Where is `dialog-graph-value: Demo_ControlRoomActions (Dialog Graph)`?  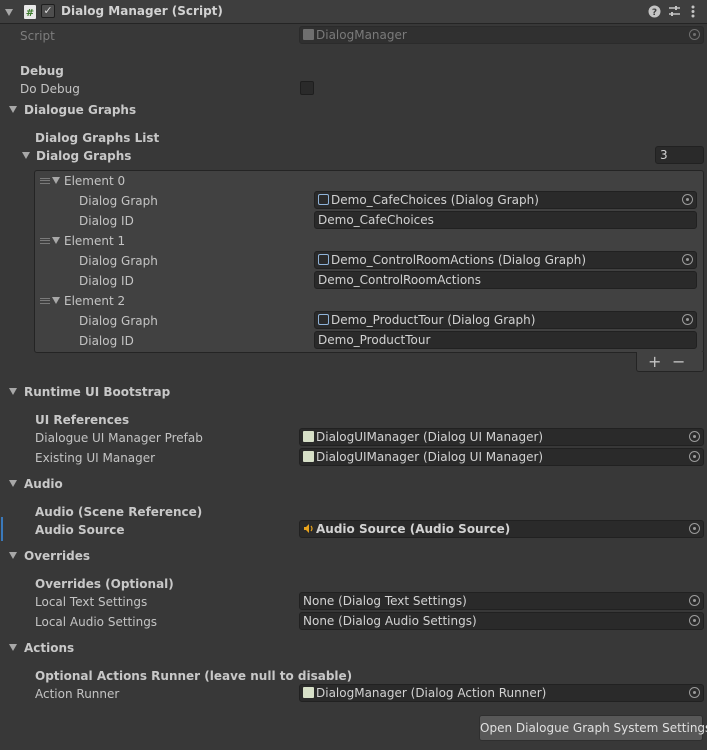
dialog-graph-value: Demo_ControlRoomActions (Dialog Graph) is located at coordinates (459, 260).